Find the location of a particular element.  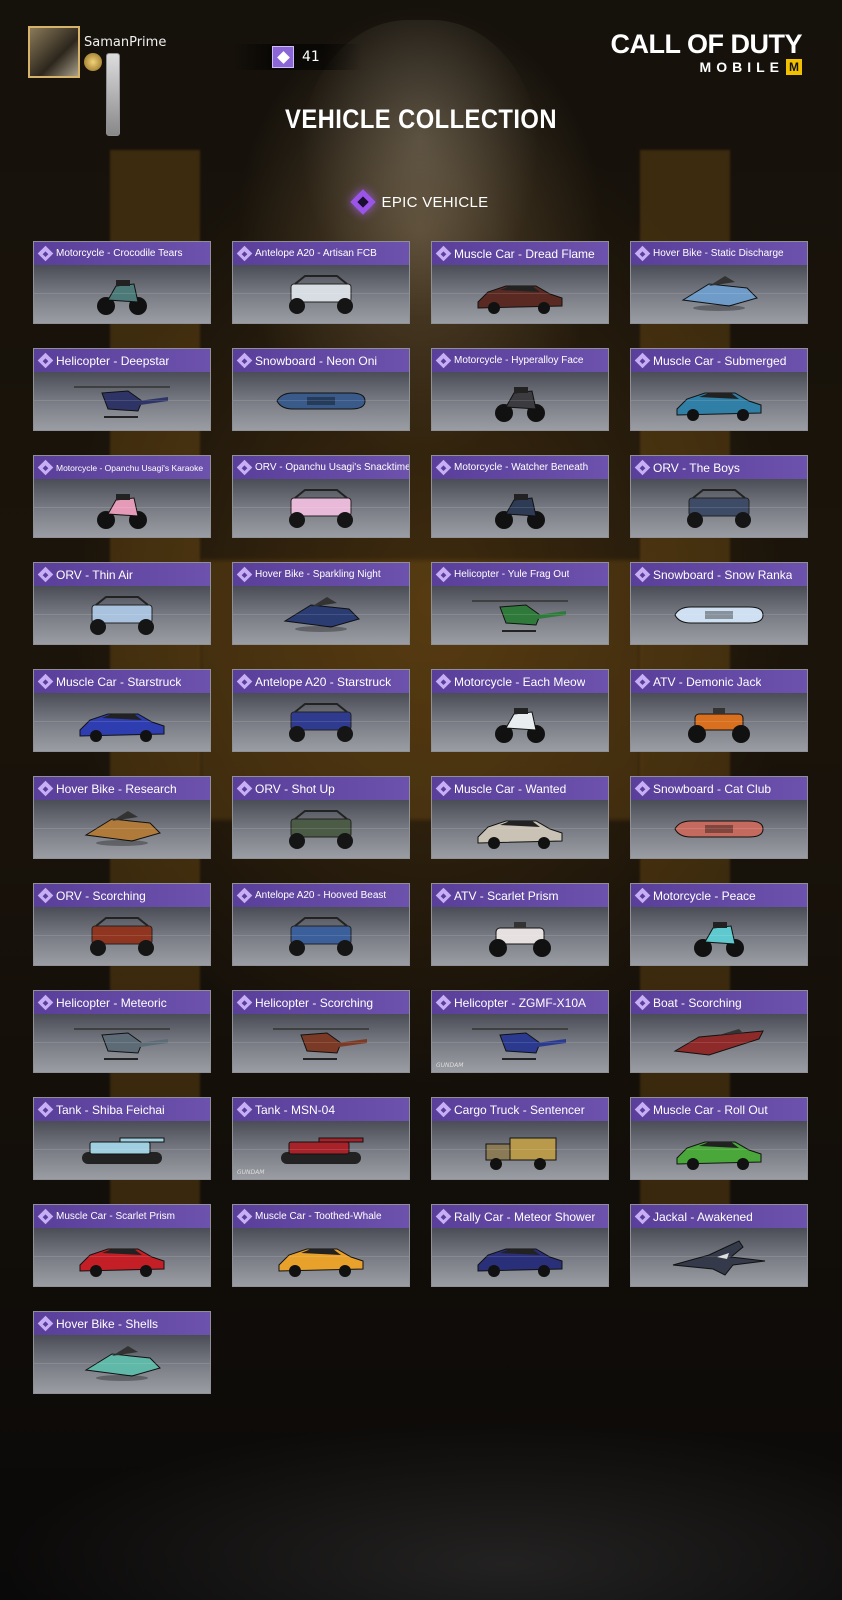

vehicle-name: Tank - MSN-04 is located at coordinates (295, 1109).